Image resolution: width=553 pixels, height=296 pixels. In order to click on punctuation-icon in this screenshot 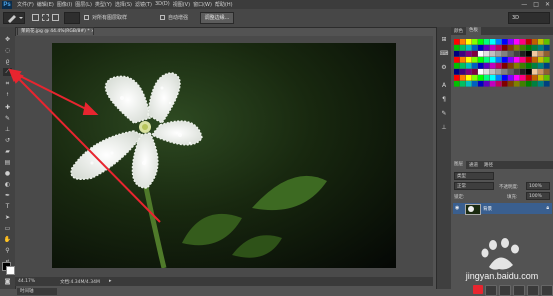, I will do `click(491, 290)`.